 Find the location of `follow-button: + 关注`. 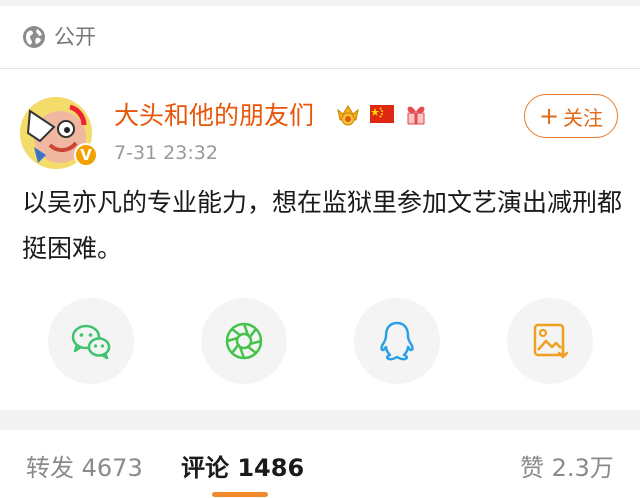

follow-button: + 关注 is located at coordinates (571, 116).